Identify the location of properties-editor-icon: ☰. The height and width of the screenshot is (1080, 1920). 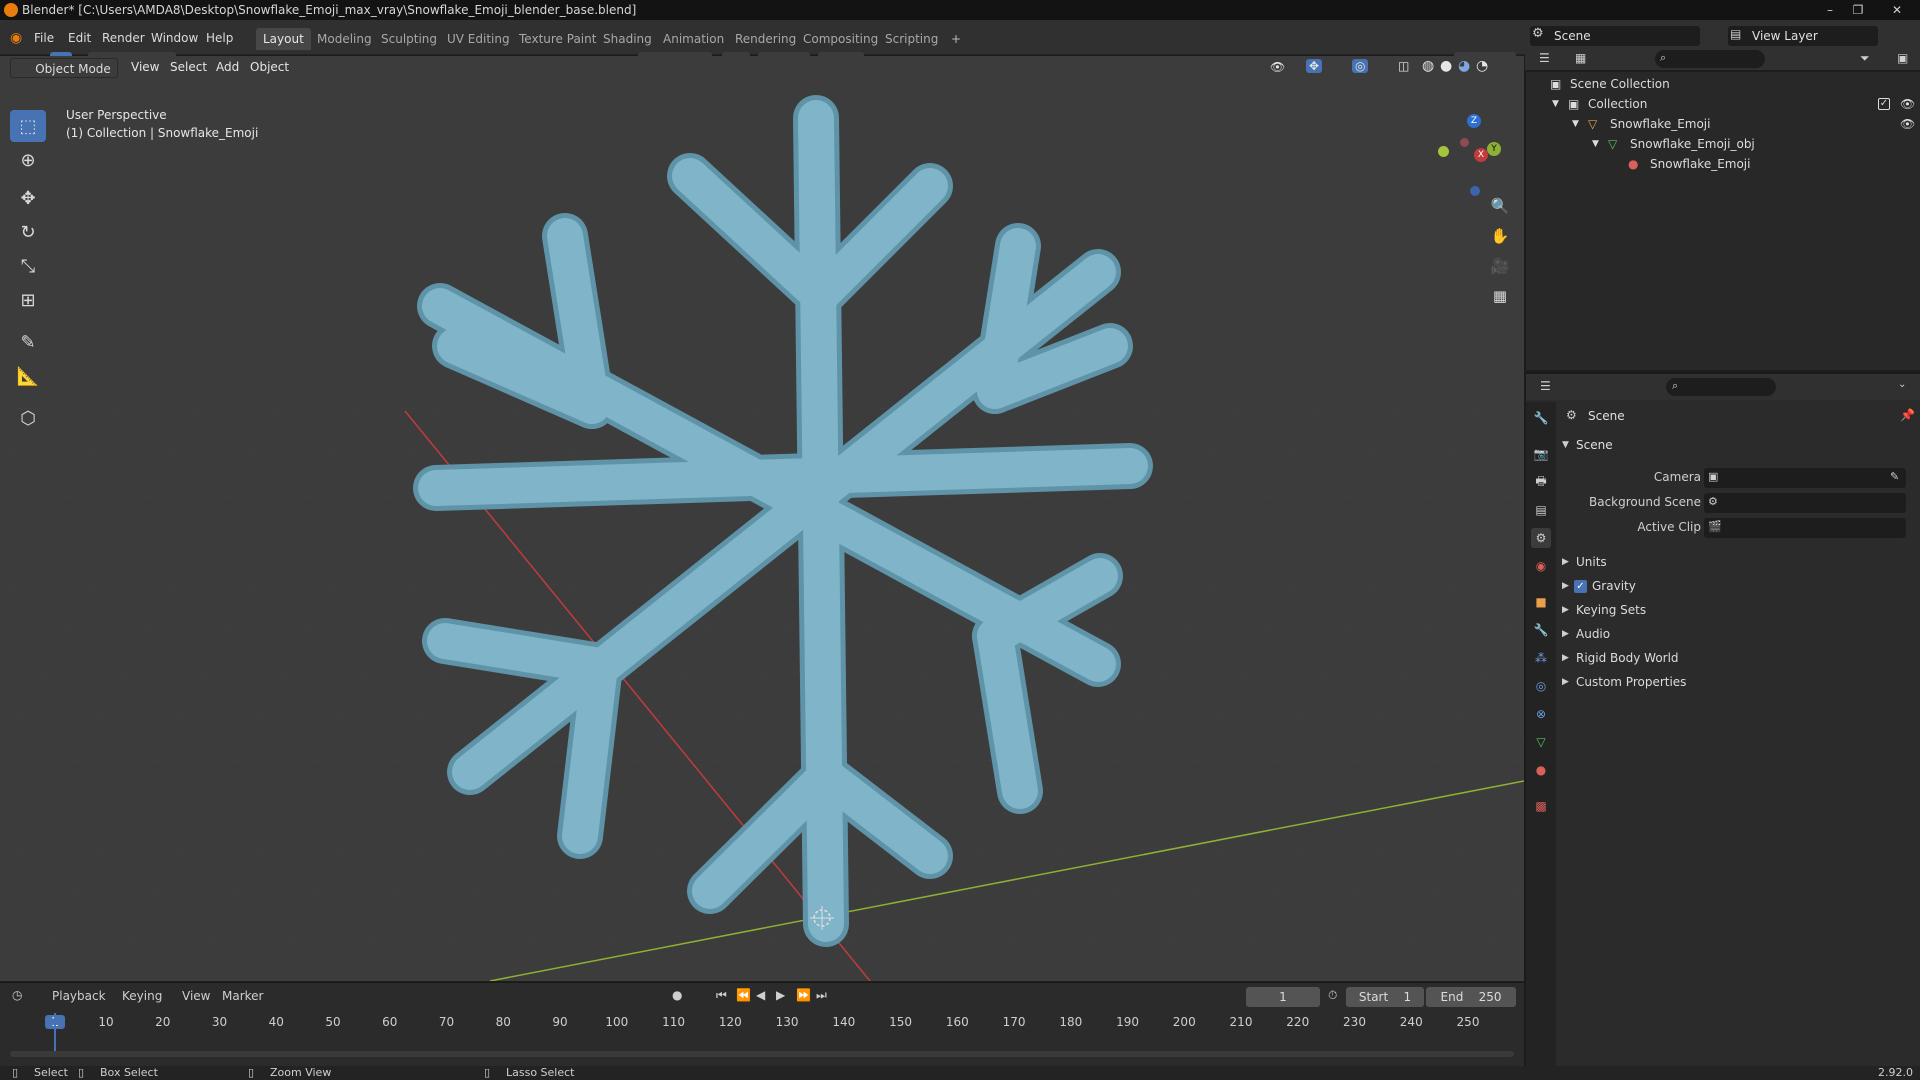
(1545, 386).